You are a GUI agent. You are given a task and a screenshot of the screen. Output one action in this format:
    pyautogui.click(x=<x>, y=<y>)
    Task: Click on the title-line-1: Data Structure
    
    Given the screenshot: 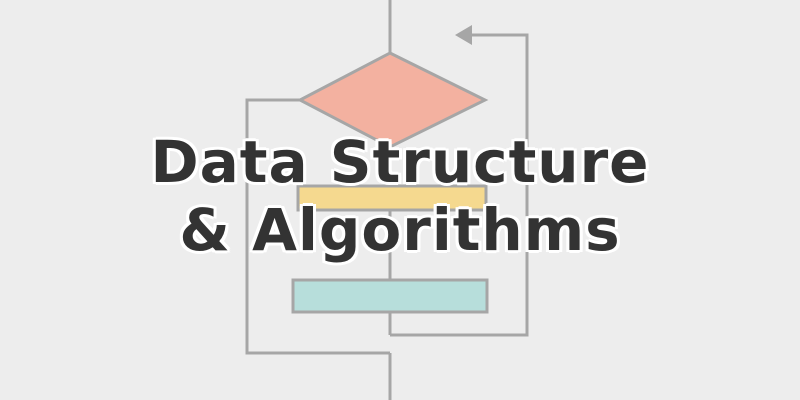 What is the action you would take?
    pyautogui.click(x=400, y=162)
    